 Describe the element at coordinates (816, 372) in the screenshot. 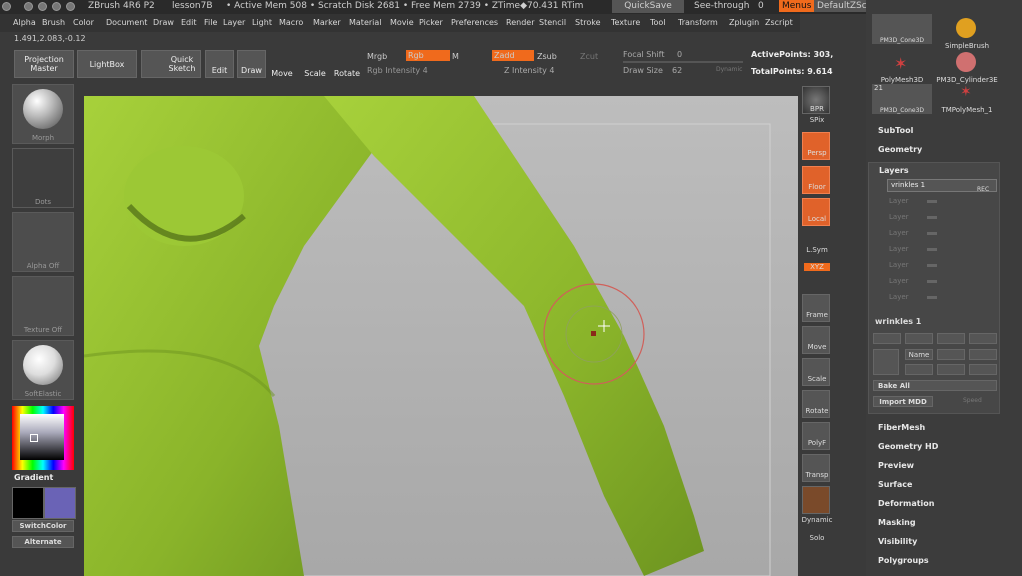

I see `scale-view-button: Scale` at that location.